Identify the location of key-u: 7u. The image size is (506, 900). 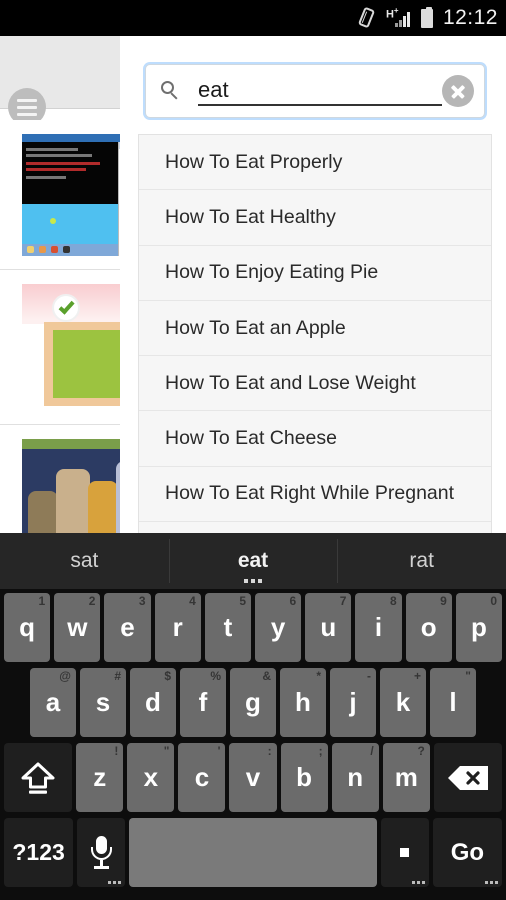
(328, 627).